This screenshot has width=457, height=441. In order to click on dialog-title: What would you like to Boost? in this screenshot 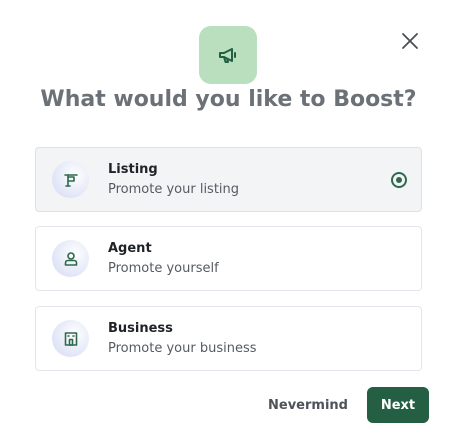, I will do `click(228, 99)`.